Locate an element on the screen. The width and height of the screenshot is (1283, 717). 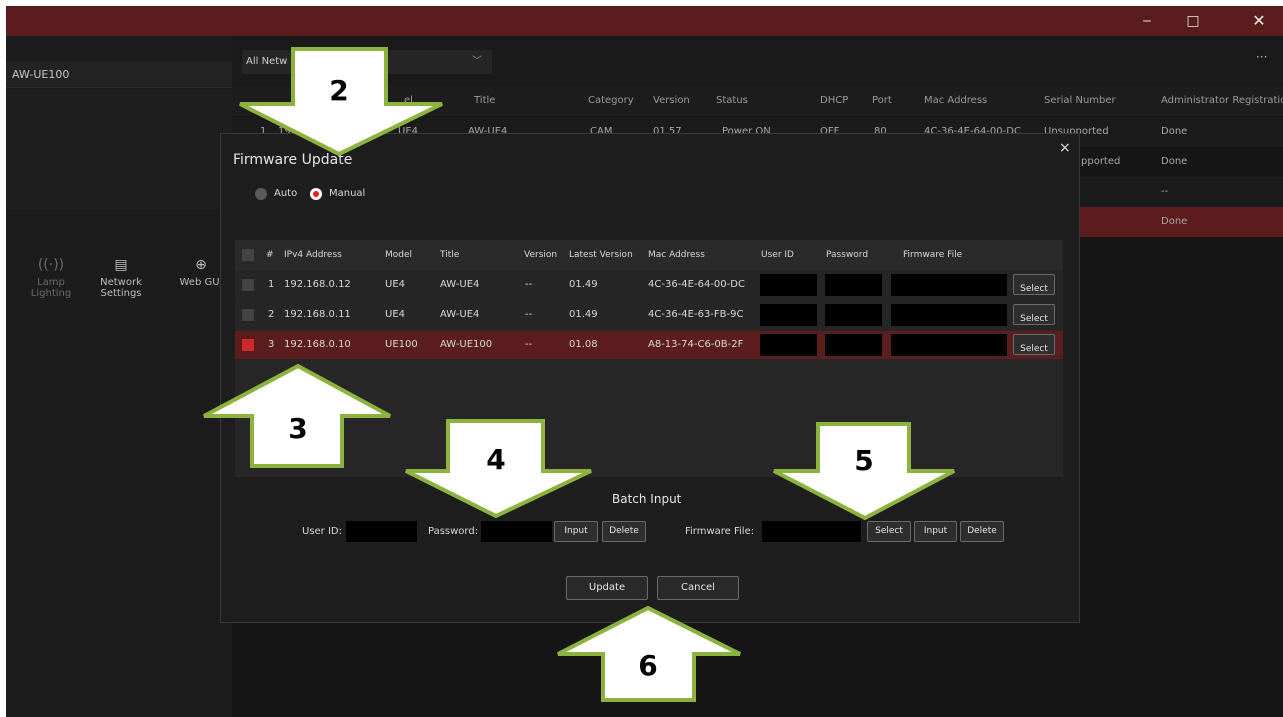
annotation-arrow-5: 5 is located at coordinates (864, 471).